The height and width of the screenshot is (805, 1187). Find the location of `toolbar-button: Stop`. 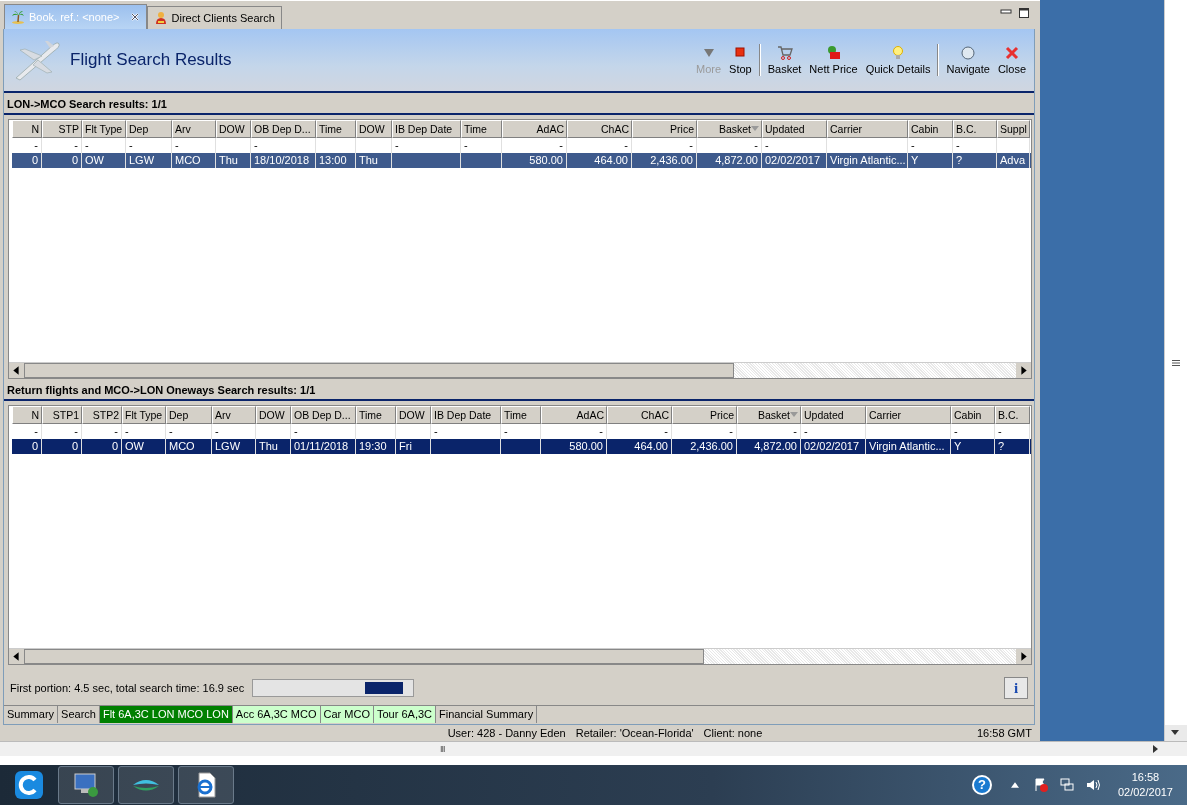

toolbar-button: Stop is located at coordinates (740, 60).